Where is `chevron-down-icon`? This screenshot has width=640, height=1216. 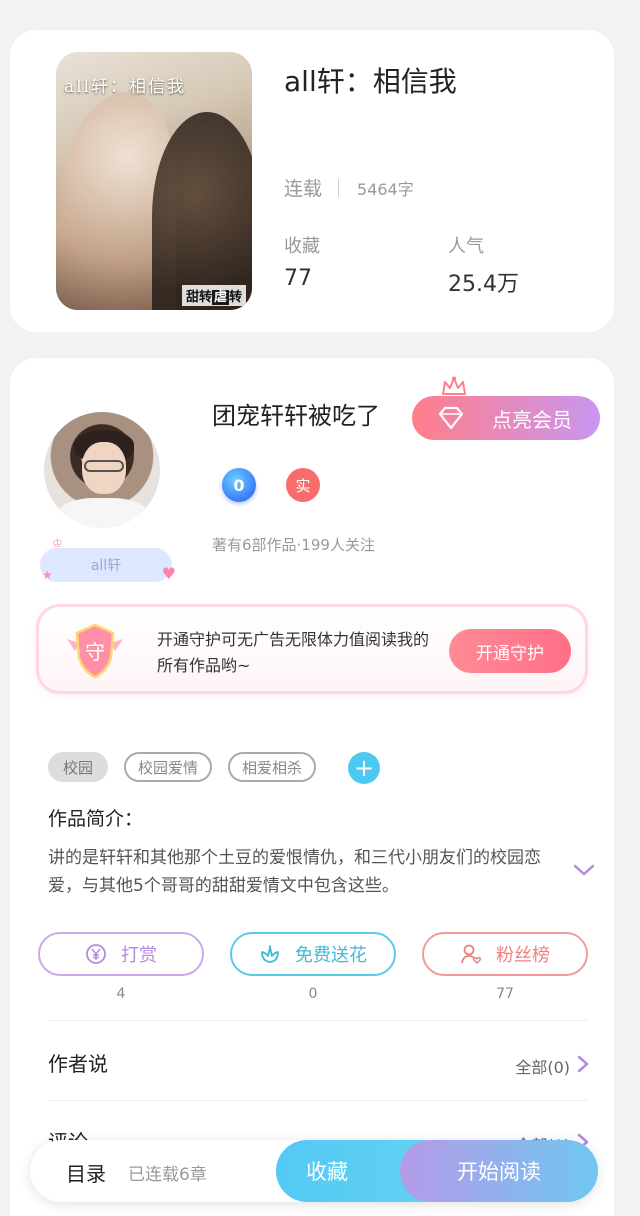 chevron-down-icon is located at coordinates (584, 870).